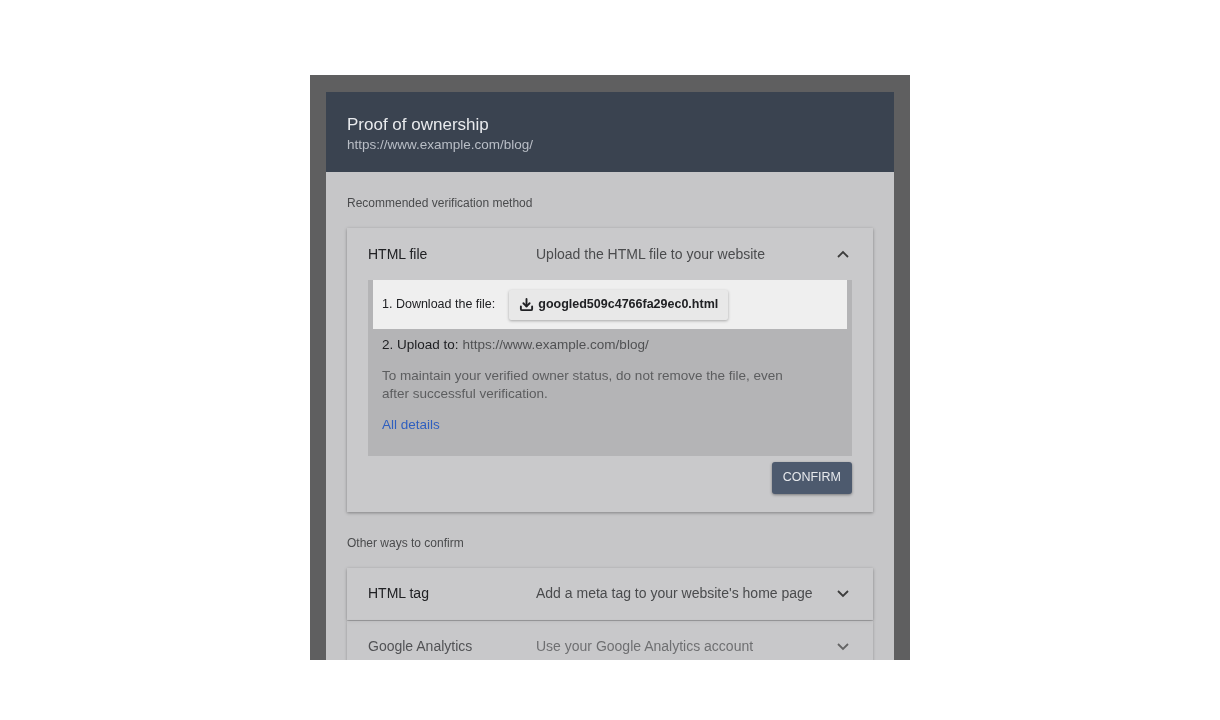 This screenshot has height=720, width=1220. What do you see at coordinates (406, 543) in the screenshot?
I see `section-heading: Other ways to confirm` at bounding box center [406, 543].